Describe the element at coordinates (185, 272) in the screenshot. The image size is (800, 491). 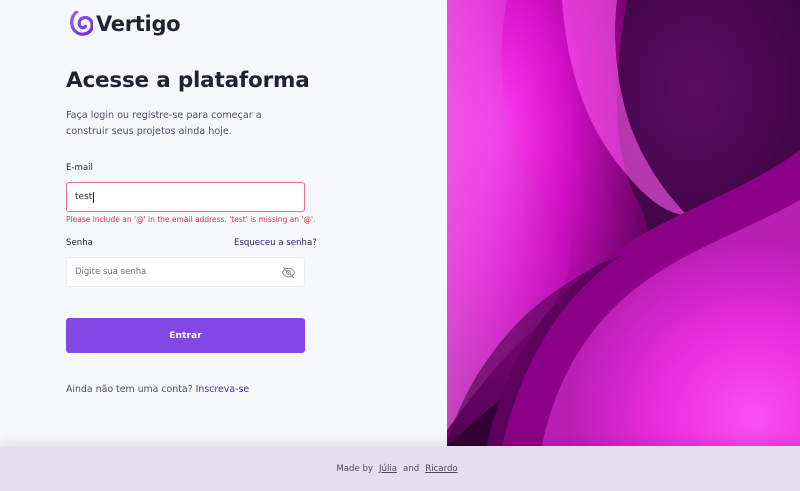
I see `password-field: Digite sua senha` at that location.